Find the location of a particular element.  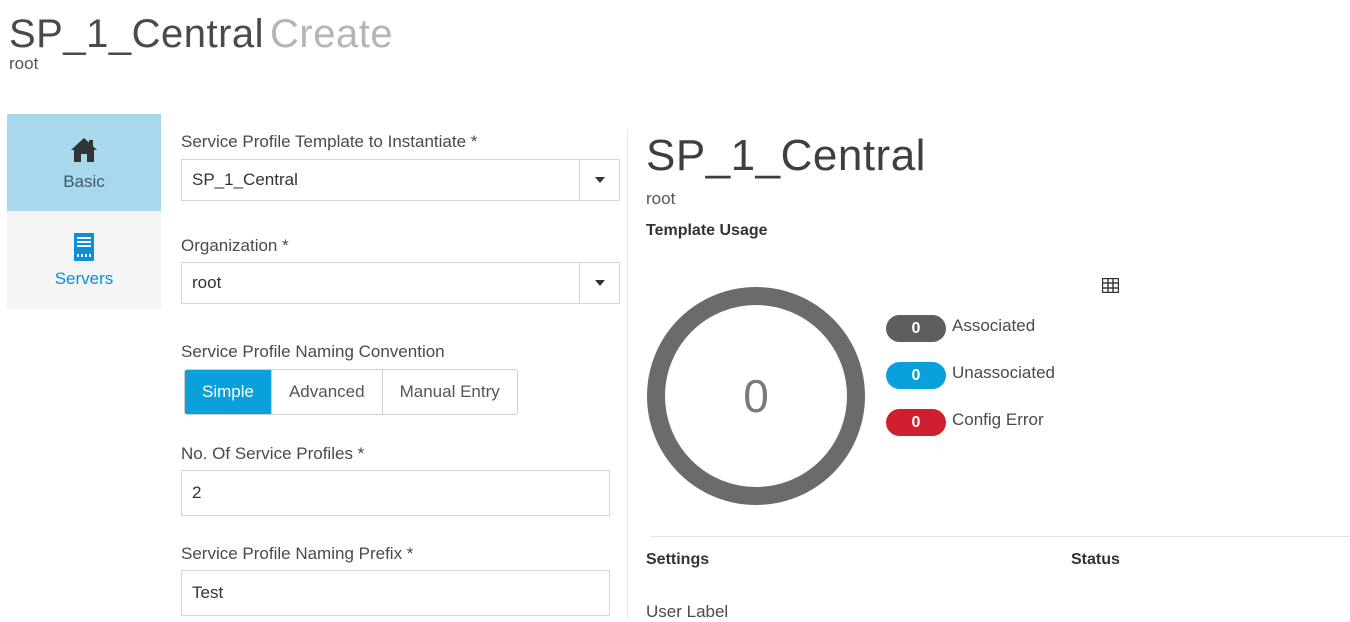

page-title-action: Create is located at coordinates (332, 34).